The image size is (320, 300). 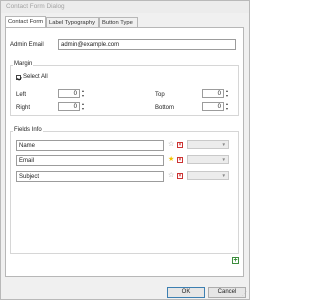 I want to click on margin-right-stepper: 0 ▲ ▼, so click(x=72, y=106).